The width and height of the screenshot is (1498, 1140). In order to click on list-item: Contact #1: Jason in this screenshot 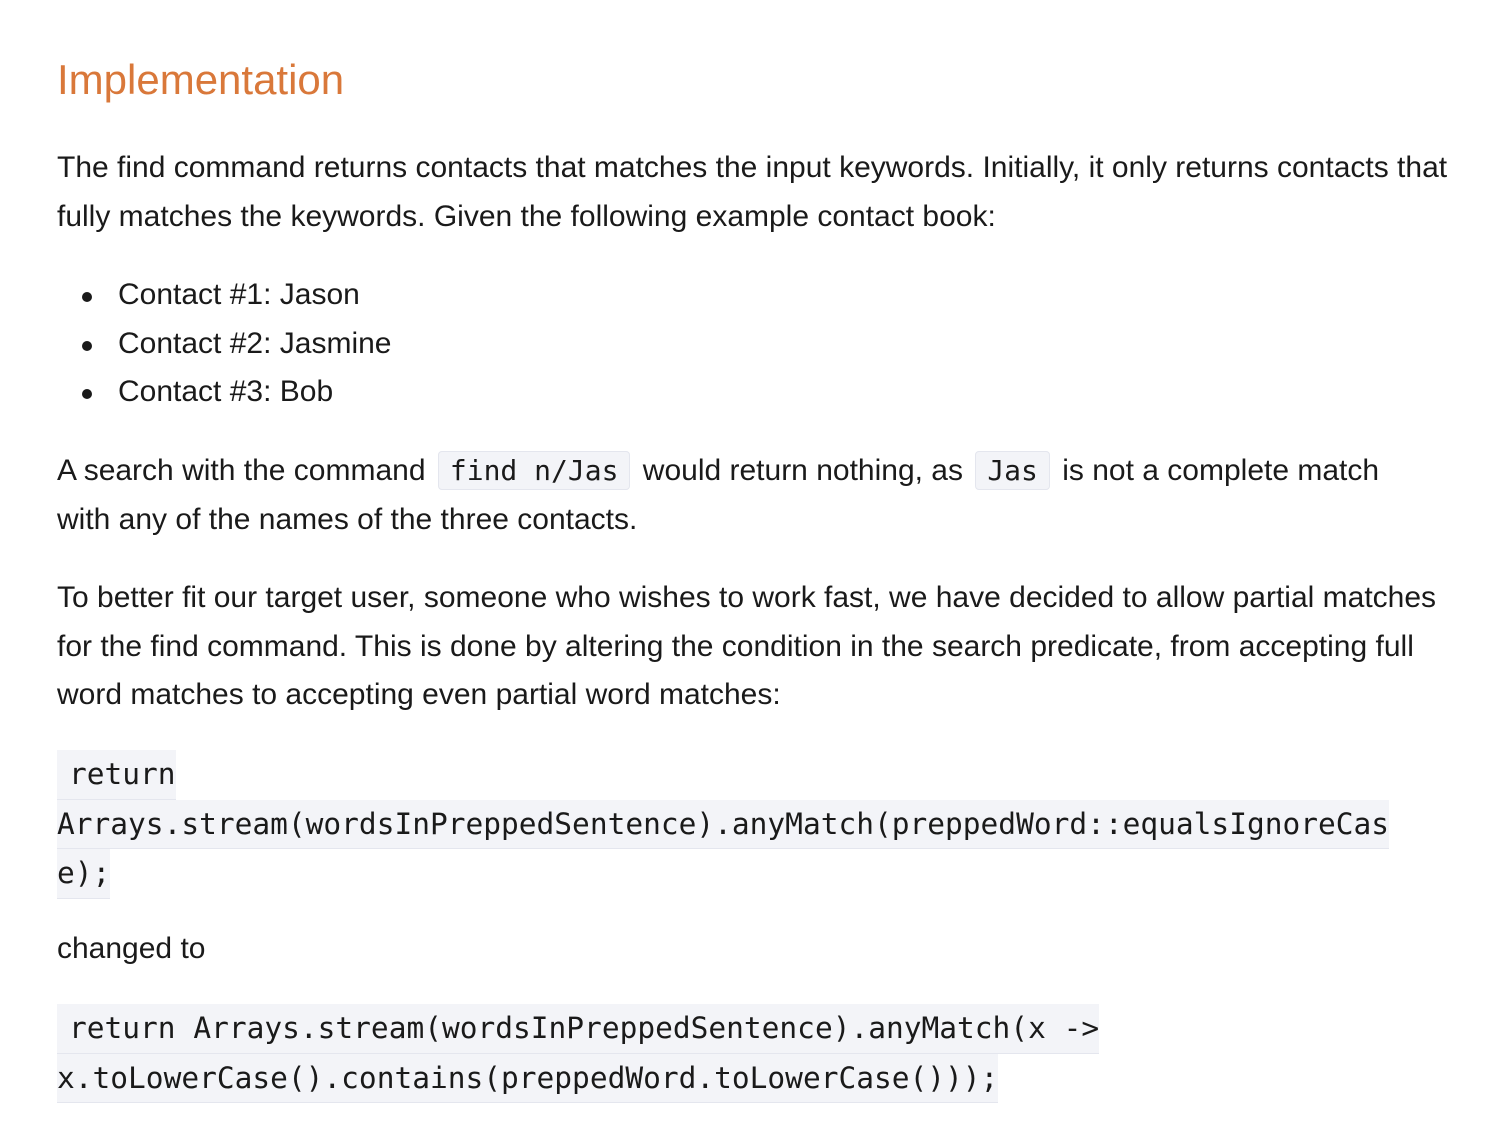, I will do `click(224, 295)`.